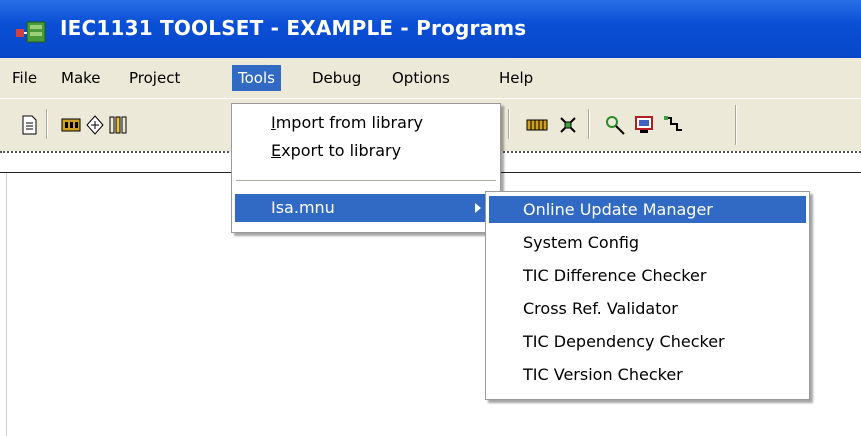  I want to click on menu-item-export-to-library: Export to library, so click(366, 151).